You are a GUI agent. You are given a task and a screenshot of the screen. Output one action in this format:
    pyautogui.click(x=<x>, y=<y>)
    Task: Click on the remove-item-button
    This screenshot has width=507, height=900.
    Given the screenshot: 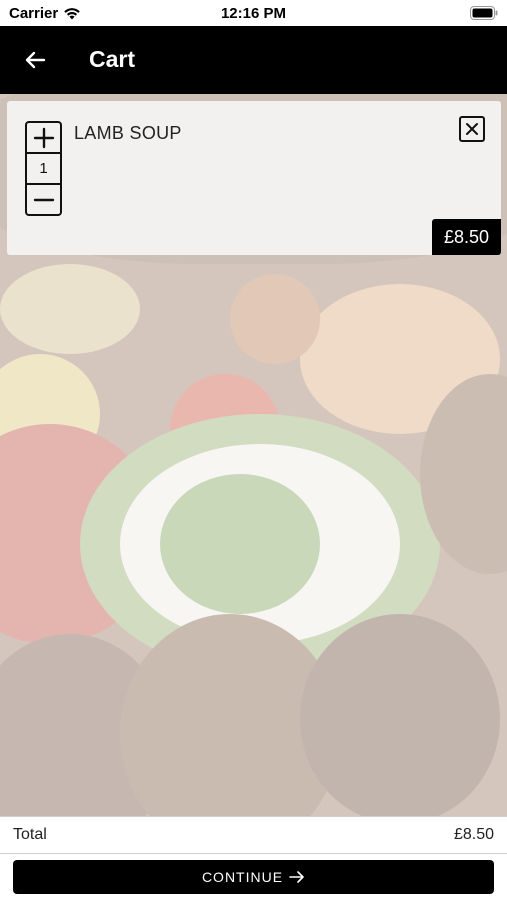 What is the action you would take?
    pyautogui.click(x=472, y=129)
    